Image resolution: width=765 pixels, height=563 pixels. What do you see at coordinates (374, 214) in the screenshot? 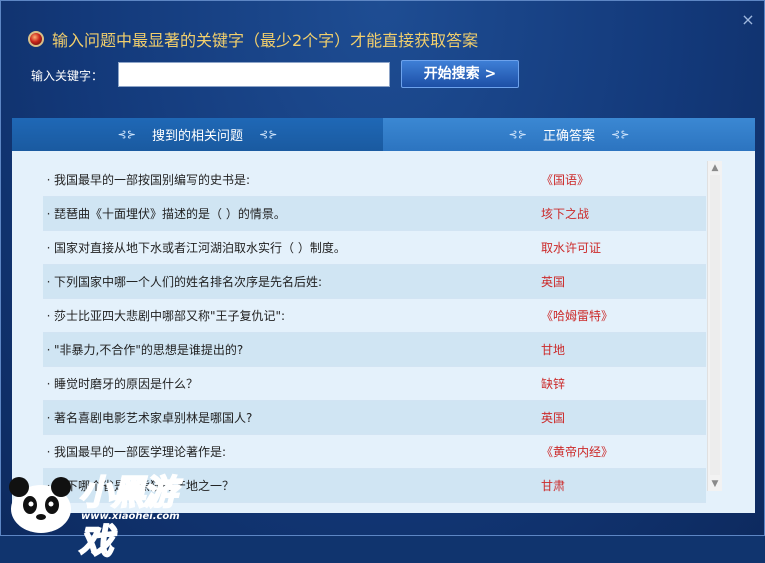
I see `result-row: · 琵琶曲《十面埋伏》描述的是（ ）的情景。 垓下之战` at bounding box center [374, 214].